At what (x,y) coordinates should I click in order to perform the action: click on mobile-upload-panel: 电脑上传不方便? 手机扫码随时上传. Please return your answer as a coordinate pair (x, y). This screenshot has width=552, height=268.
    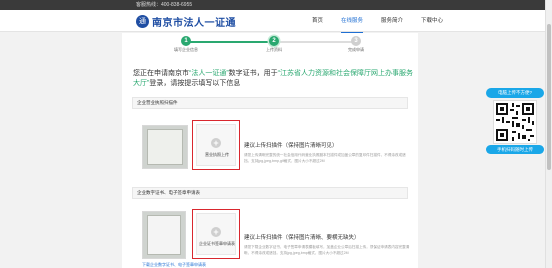
    Looking at the image, I should click on (515, 121).